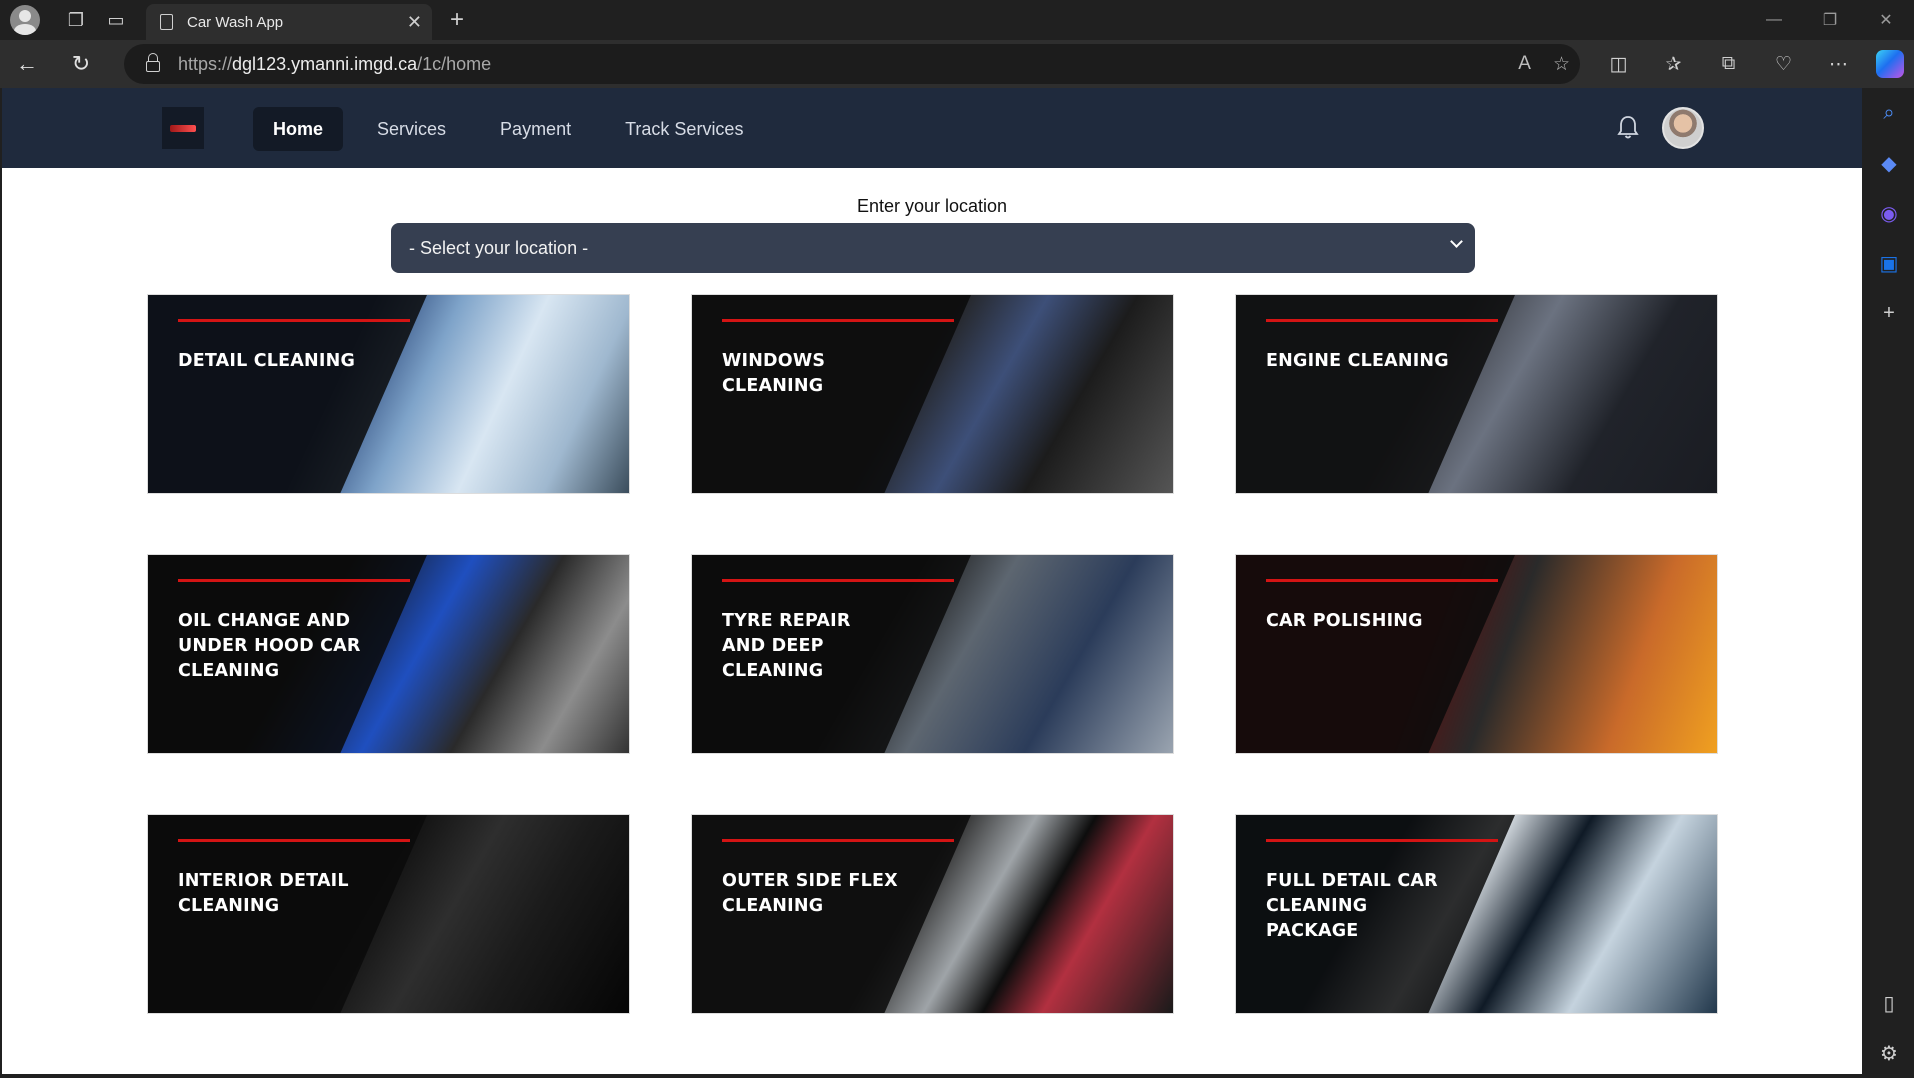  What do you see at coordinates (235, 22) in the screenshot?
I see `tab-title: Car Wash App` at bounding box center [235, 22].